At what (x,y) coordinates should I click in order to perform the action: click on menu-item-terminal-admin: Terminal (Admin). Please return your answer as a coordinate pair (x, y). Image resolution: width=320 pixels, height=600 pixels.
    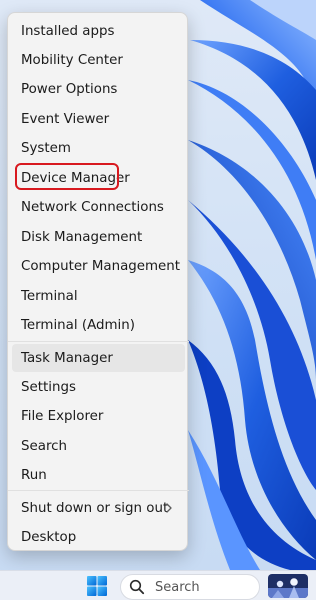
    Looking at the image, I should click on (98, 325).